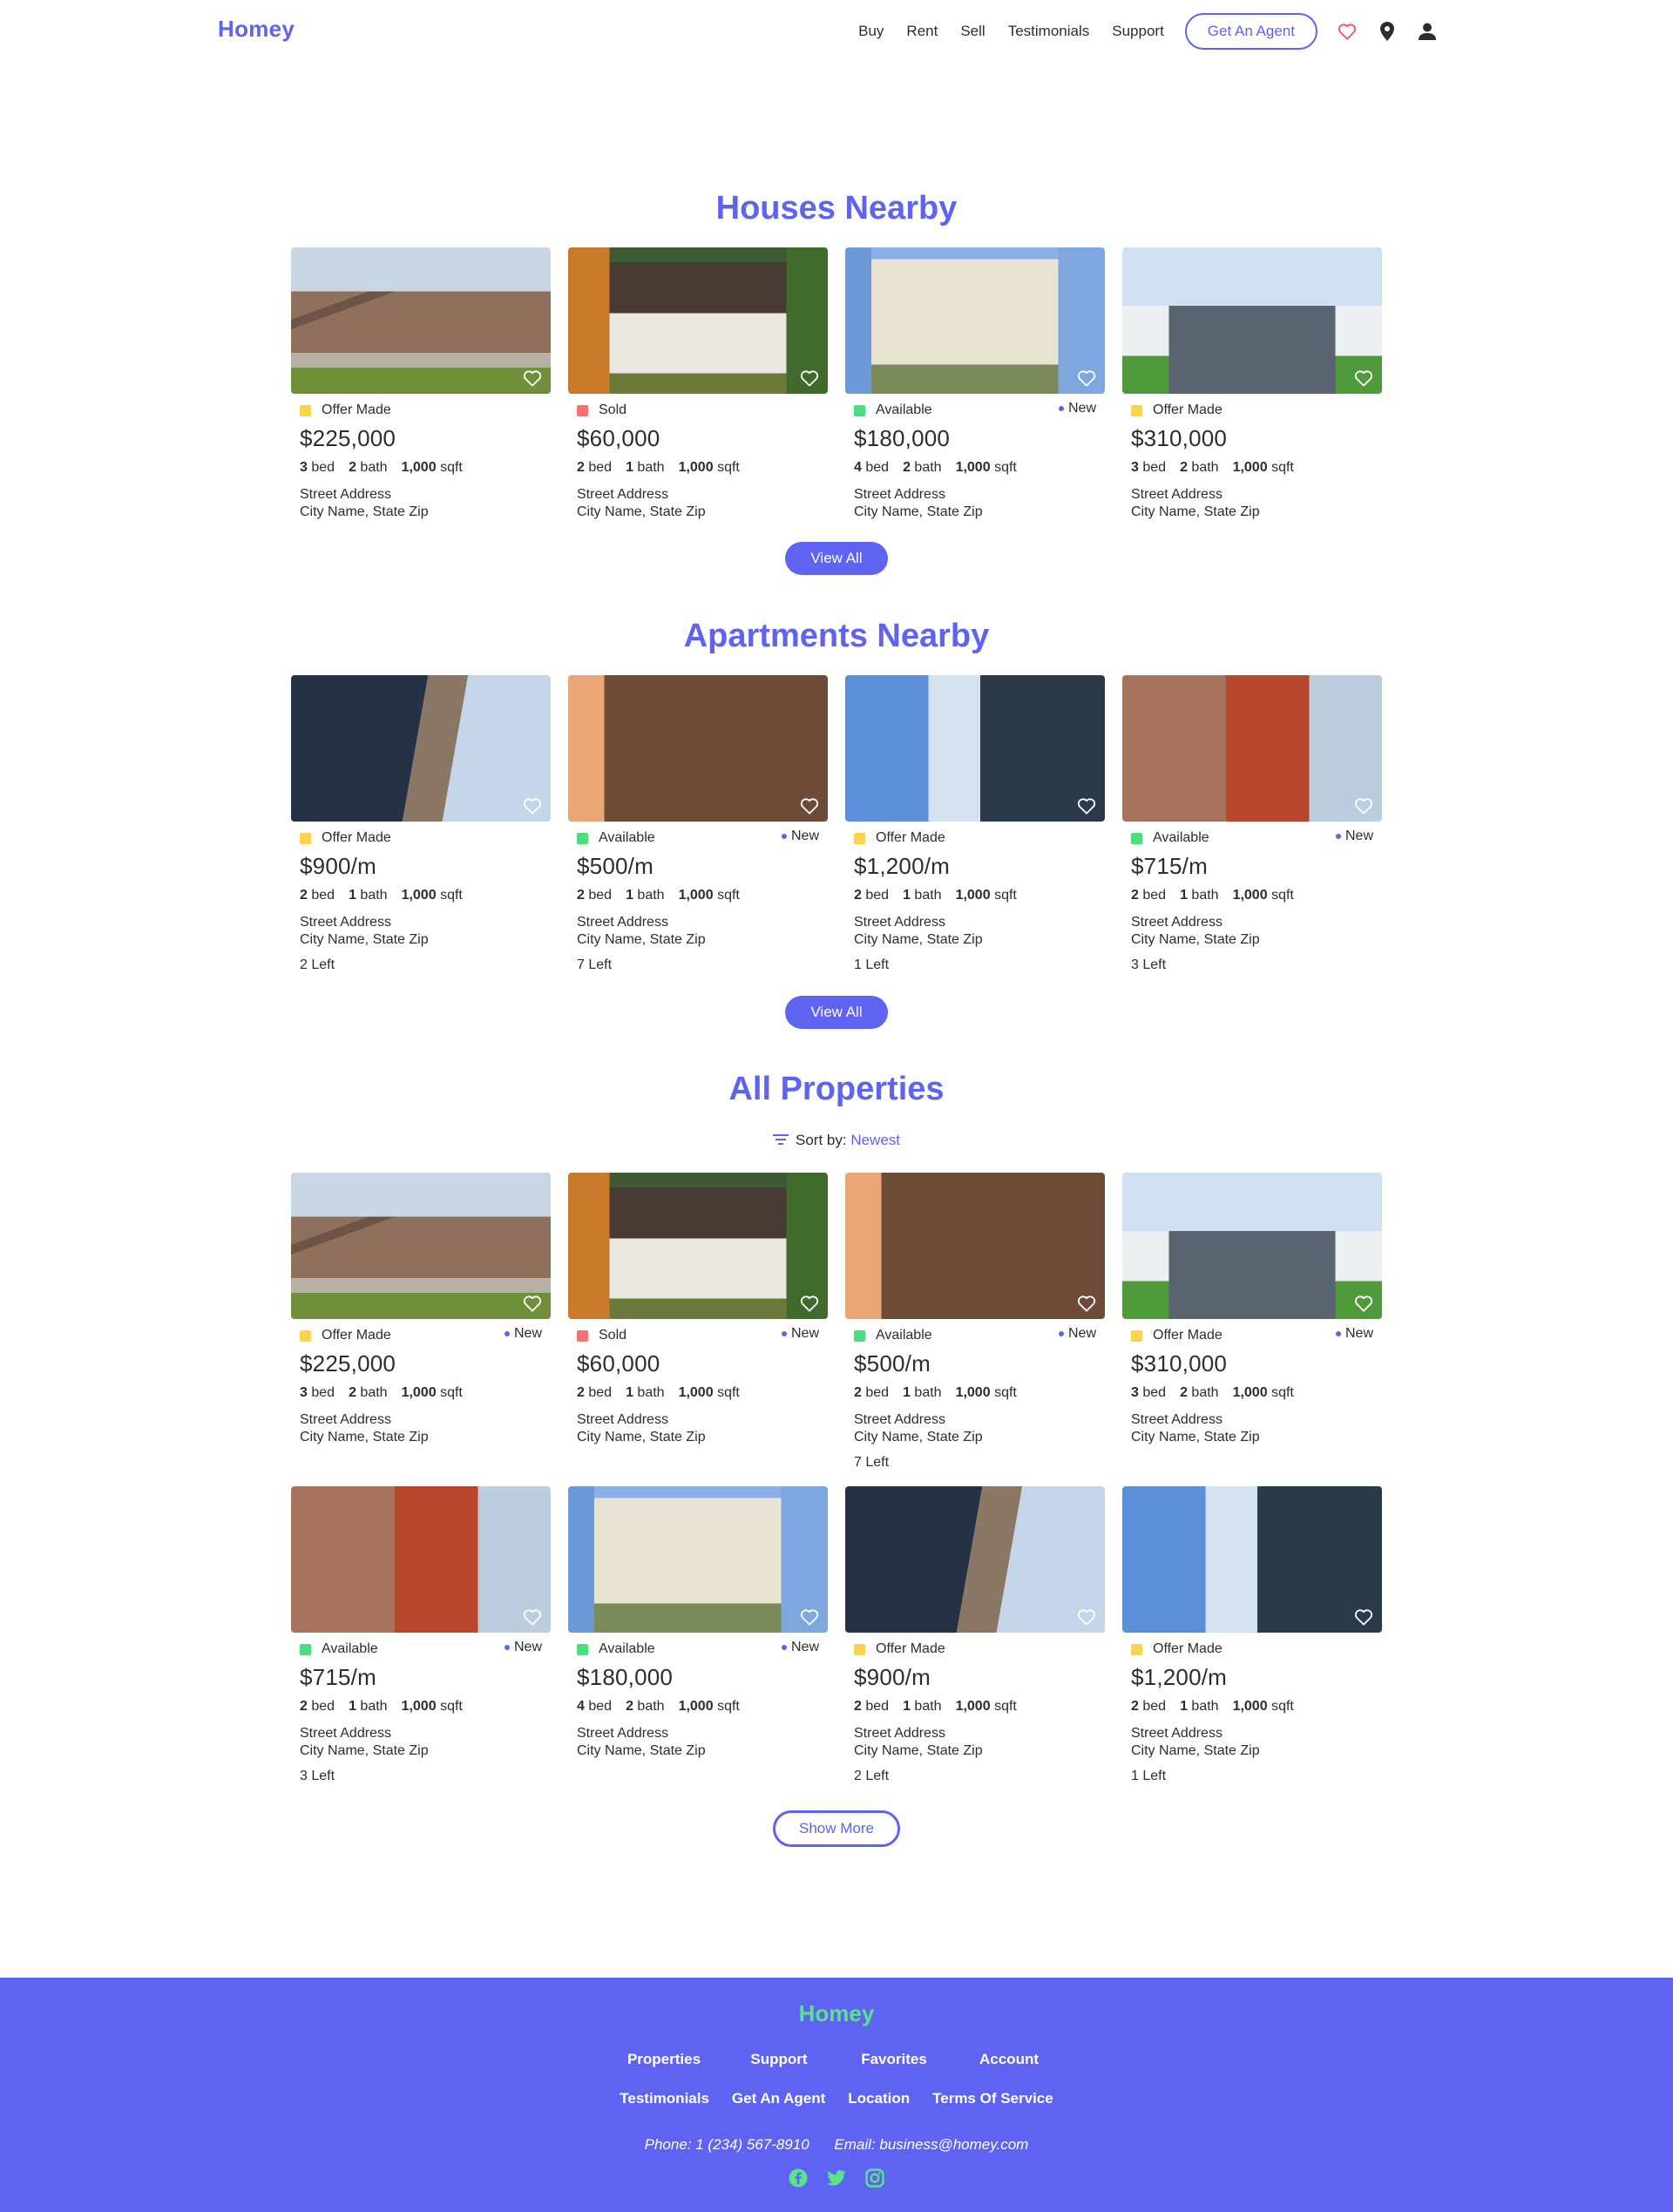  Describe the element at coordinates (778, 2059) in the screenshot. I see `footer-link-support: Support` at that location.